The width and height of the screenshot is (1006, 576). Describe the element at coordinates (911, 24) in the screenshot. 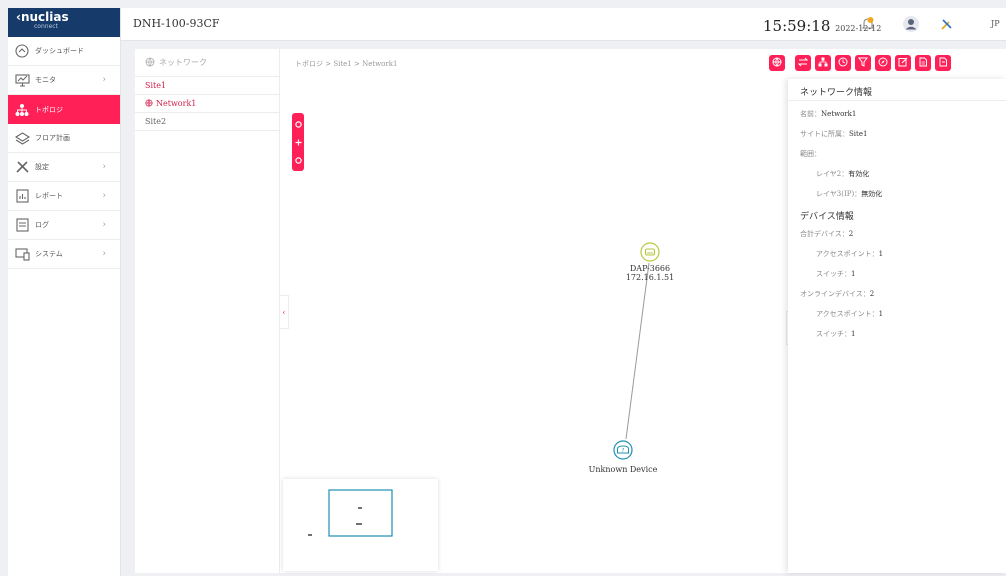

I see `user-avatar-icon` at that location.